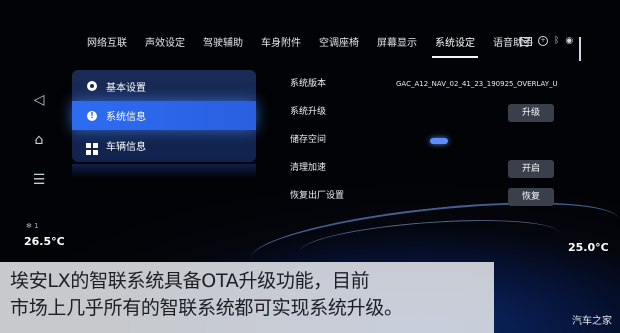 The height and width of the screenshot is (333, 620). Describe the element at coordinates (531, 169) in the screenshot. I see `cleanup-button: 开启` at that location.